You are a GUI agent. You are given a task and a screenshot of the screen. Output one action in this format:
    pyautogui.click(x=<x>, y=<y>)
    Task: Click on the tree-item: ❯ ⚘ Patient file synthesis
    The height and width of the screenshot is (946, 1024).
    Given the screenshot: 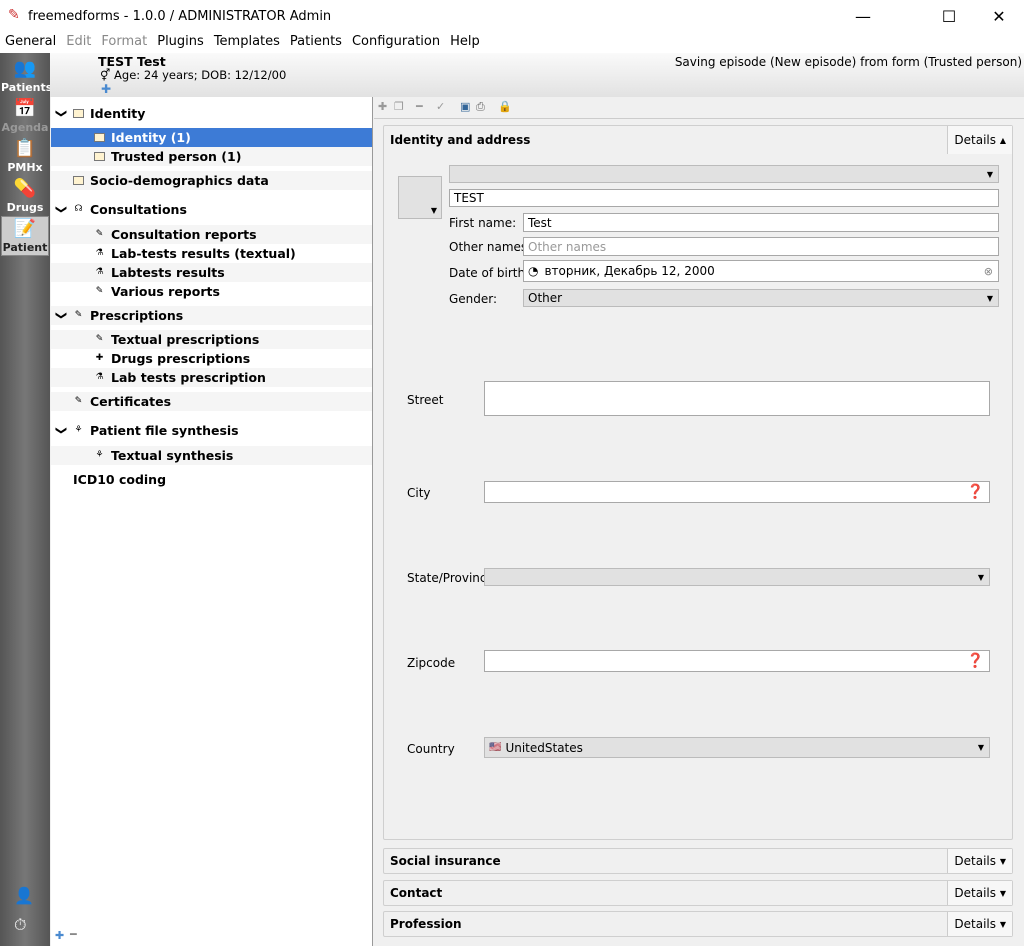 What is the action you would take?
    pyautogui.click(x=211, y=430)
    